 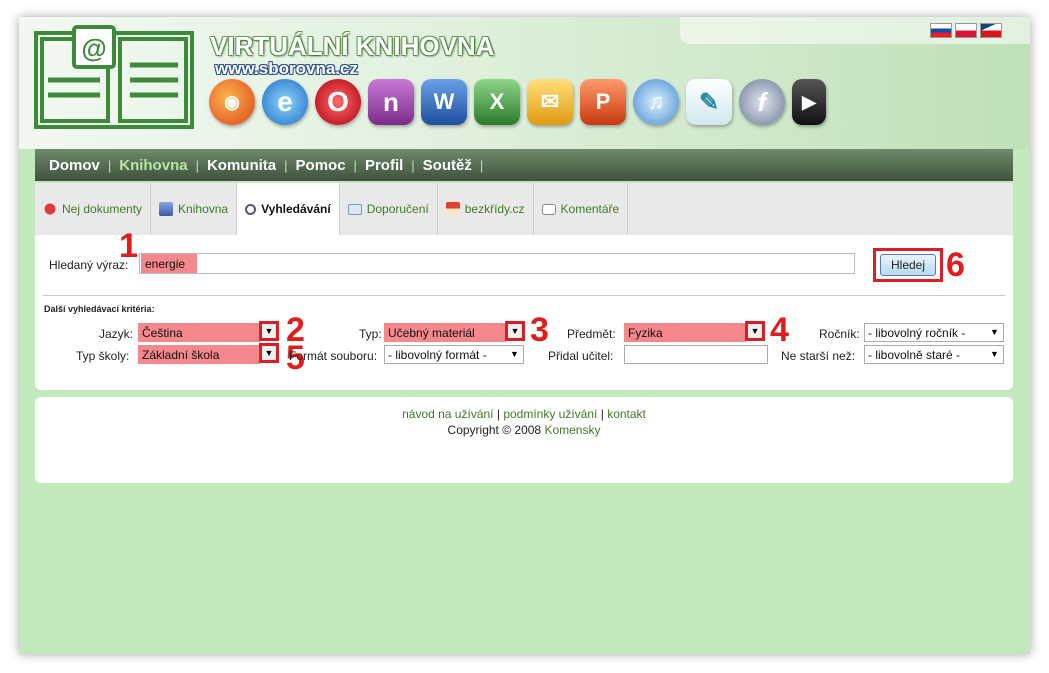 I want to click on predmet-label: Předmět:, so click(x=591, y=334).